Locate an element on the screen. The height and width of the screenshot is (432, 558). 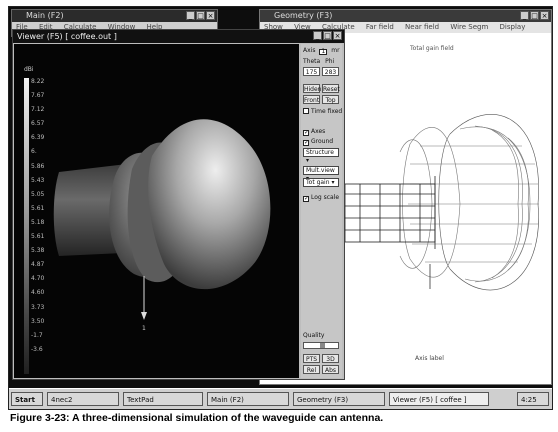
axis-row: Axis 1 mr is located at coordinates (321, 51).